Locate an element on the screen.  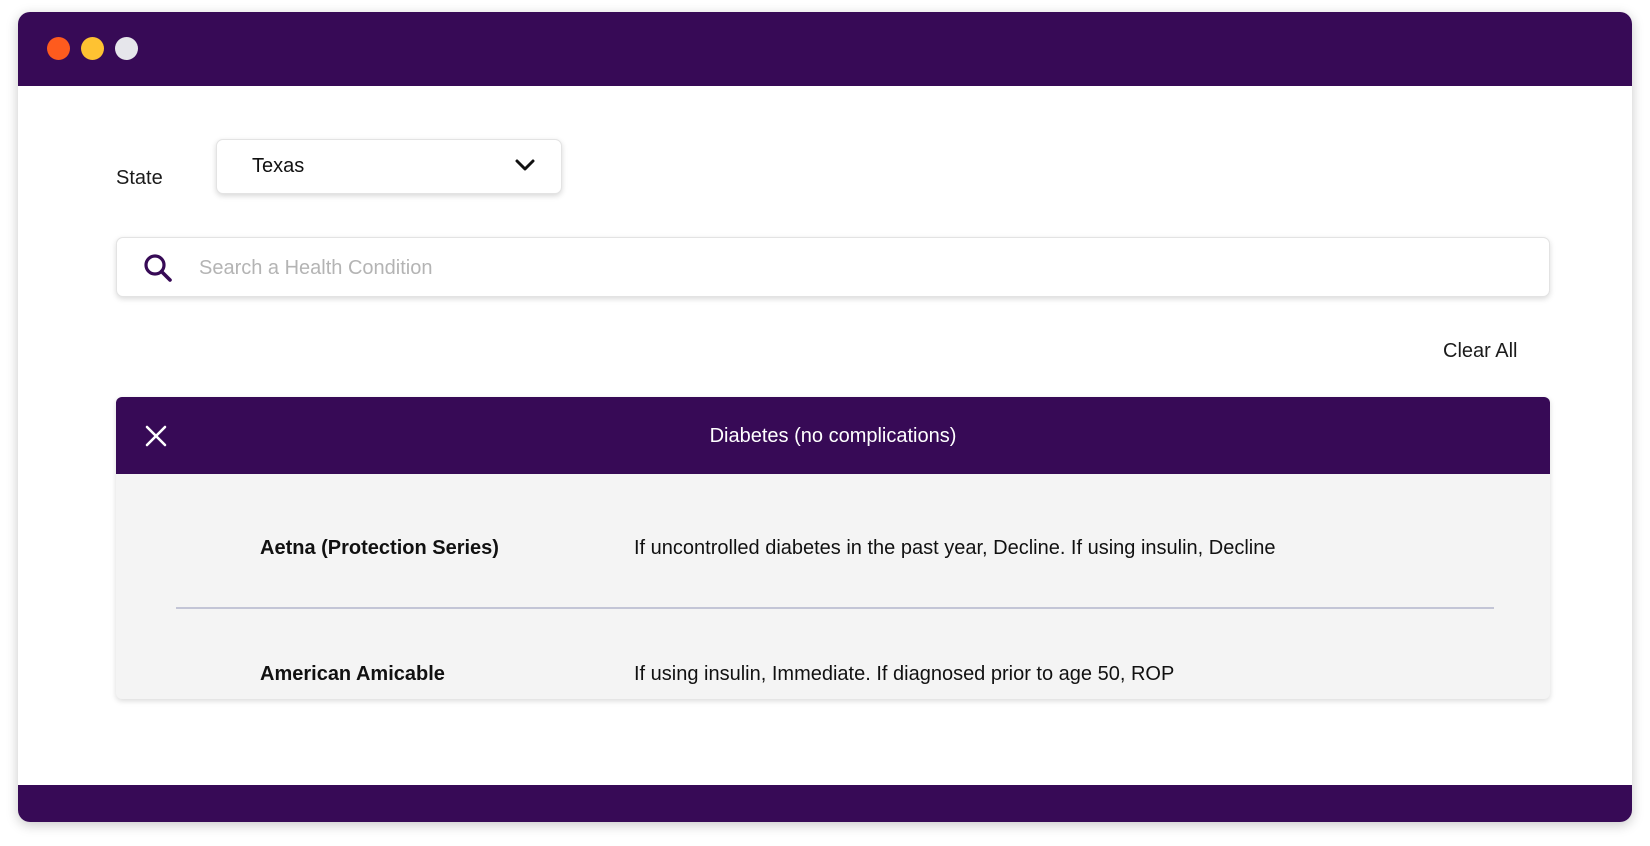
condition-card-header: Diabetes (no complications) is located at coordinates (833, 435).